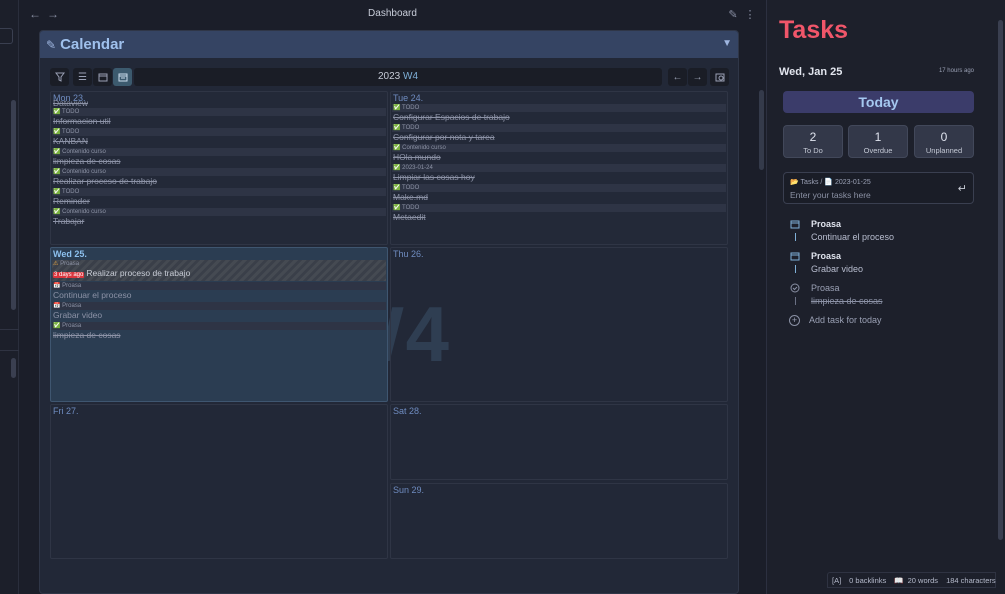  What do you see at coordinates (6, 36) in the screenshot?
I see `left-sidebar-tab` at bounding box center [6, 36].